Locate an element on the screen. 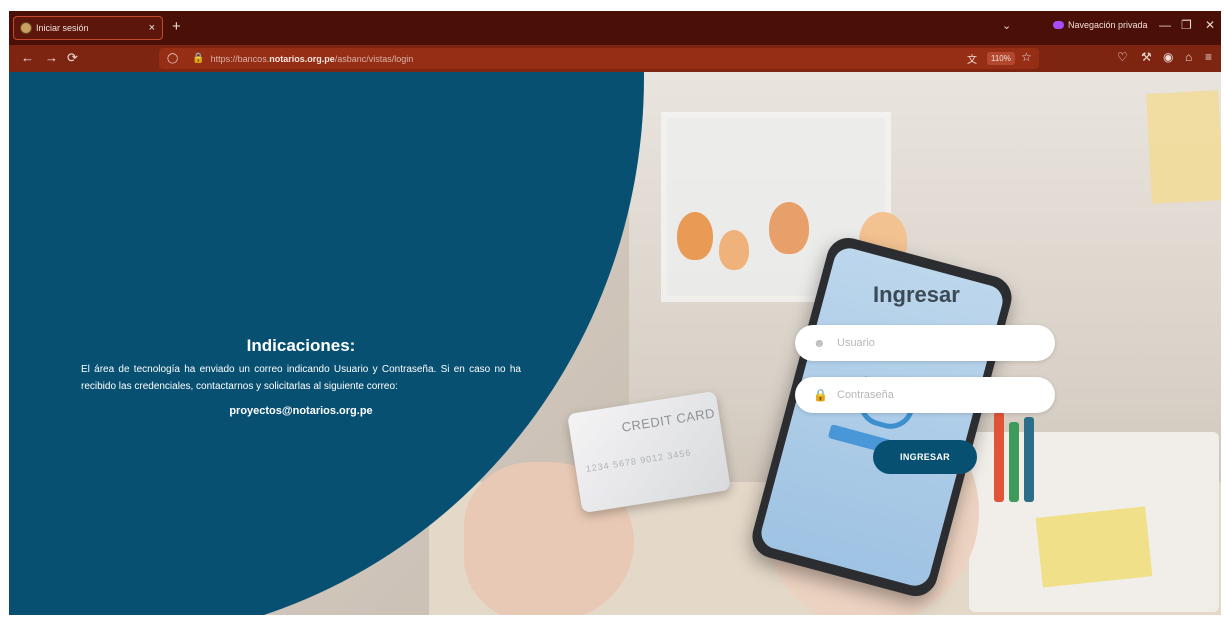 This screenshot has height=617, width=1224. bookmark-star-icon: ☆ is located at coordinates (1026, 57).